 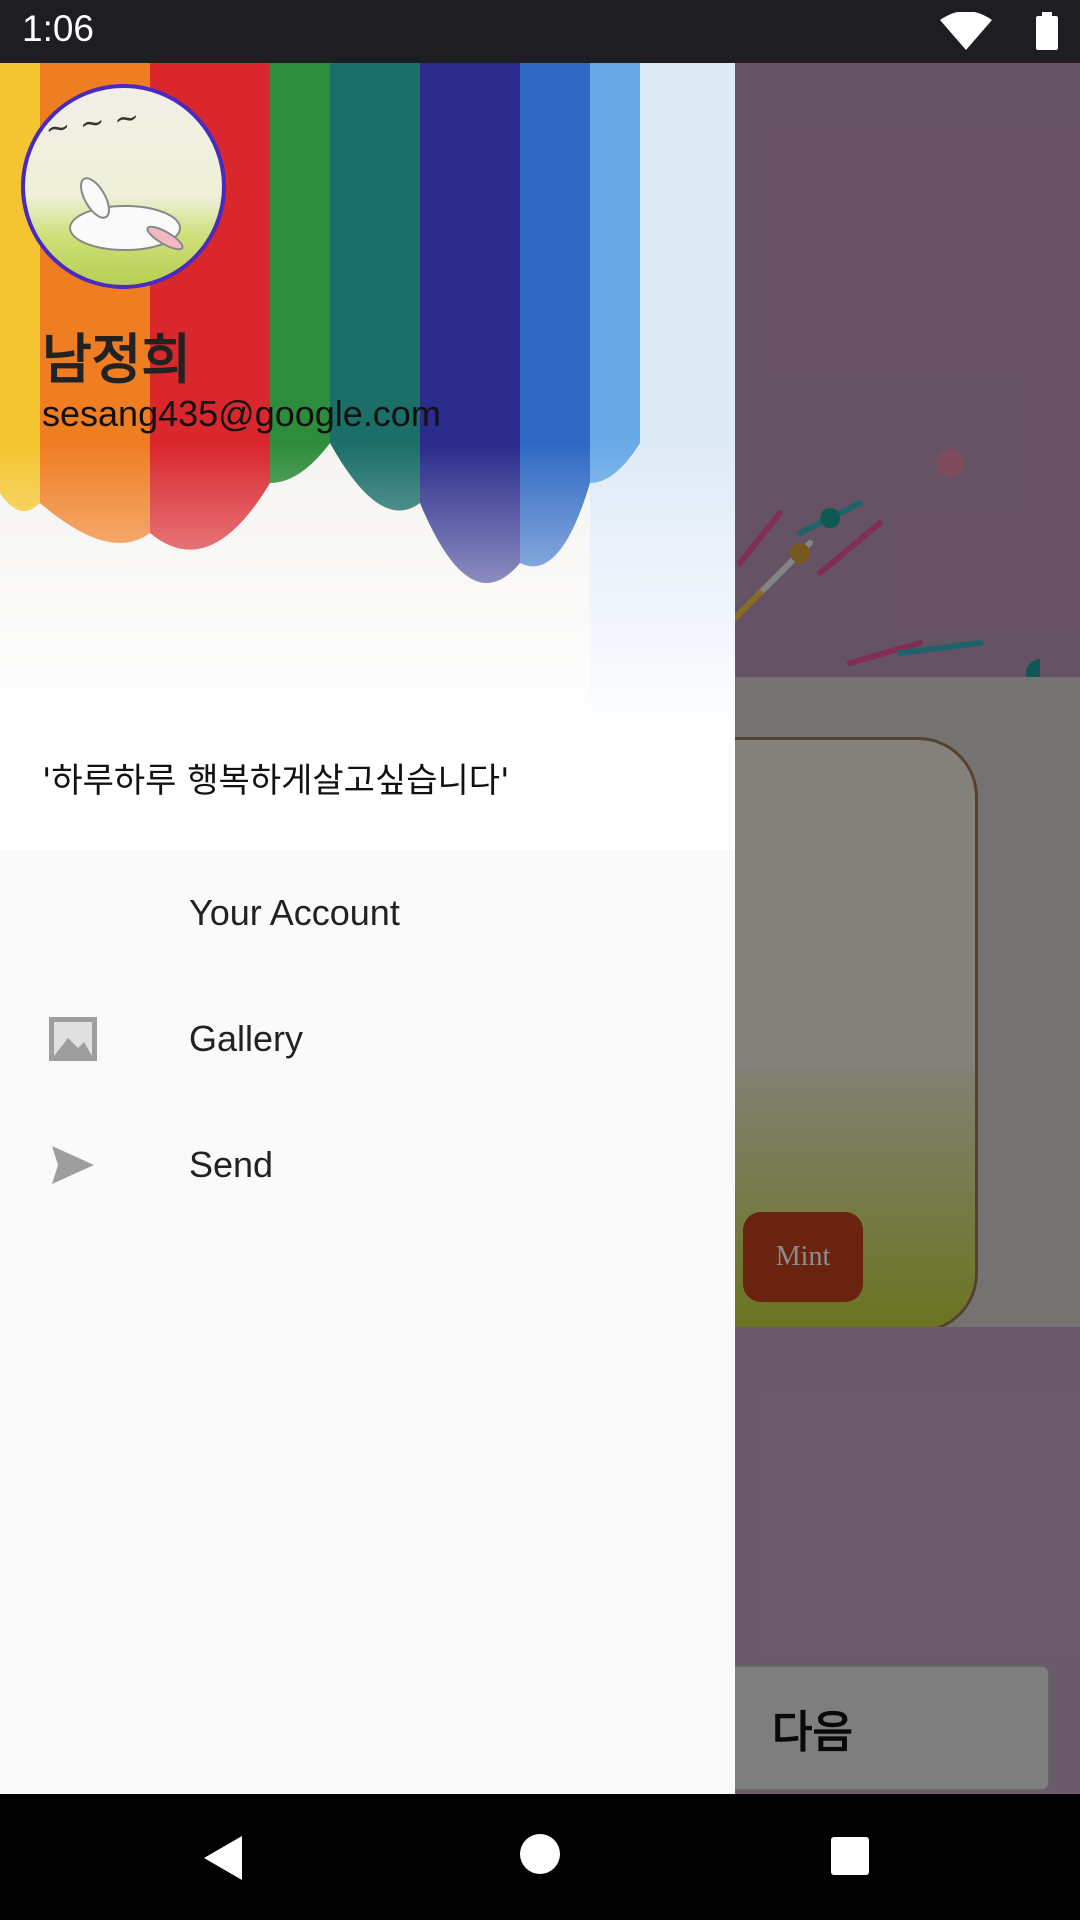 What do you see at coordinates (1047, 31) in the screenshot?
I see `battery-icon` at bounding box center [1047, 31].